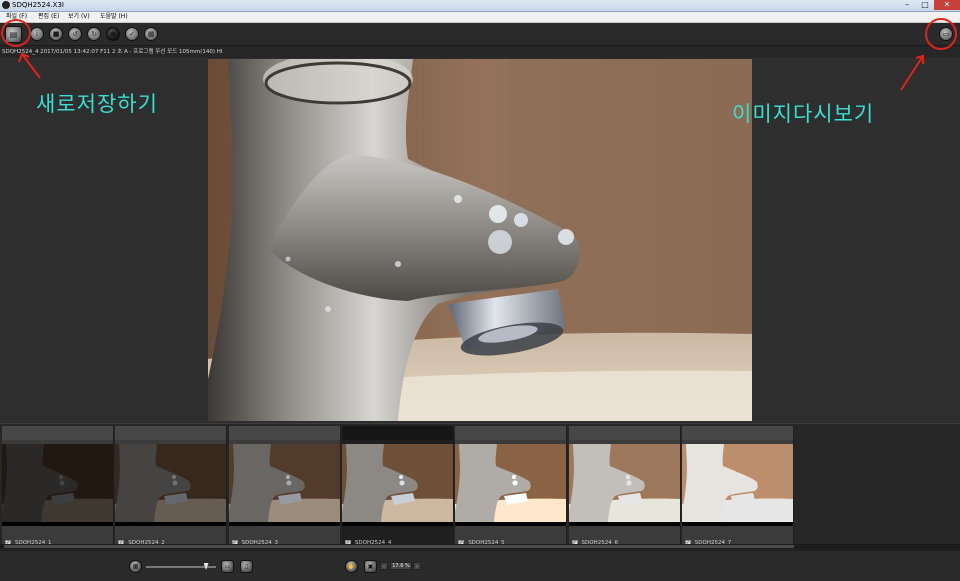 This screenshot has height=581, width=960. I want to click on check-icon: ✓, so click(132, 34).